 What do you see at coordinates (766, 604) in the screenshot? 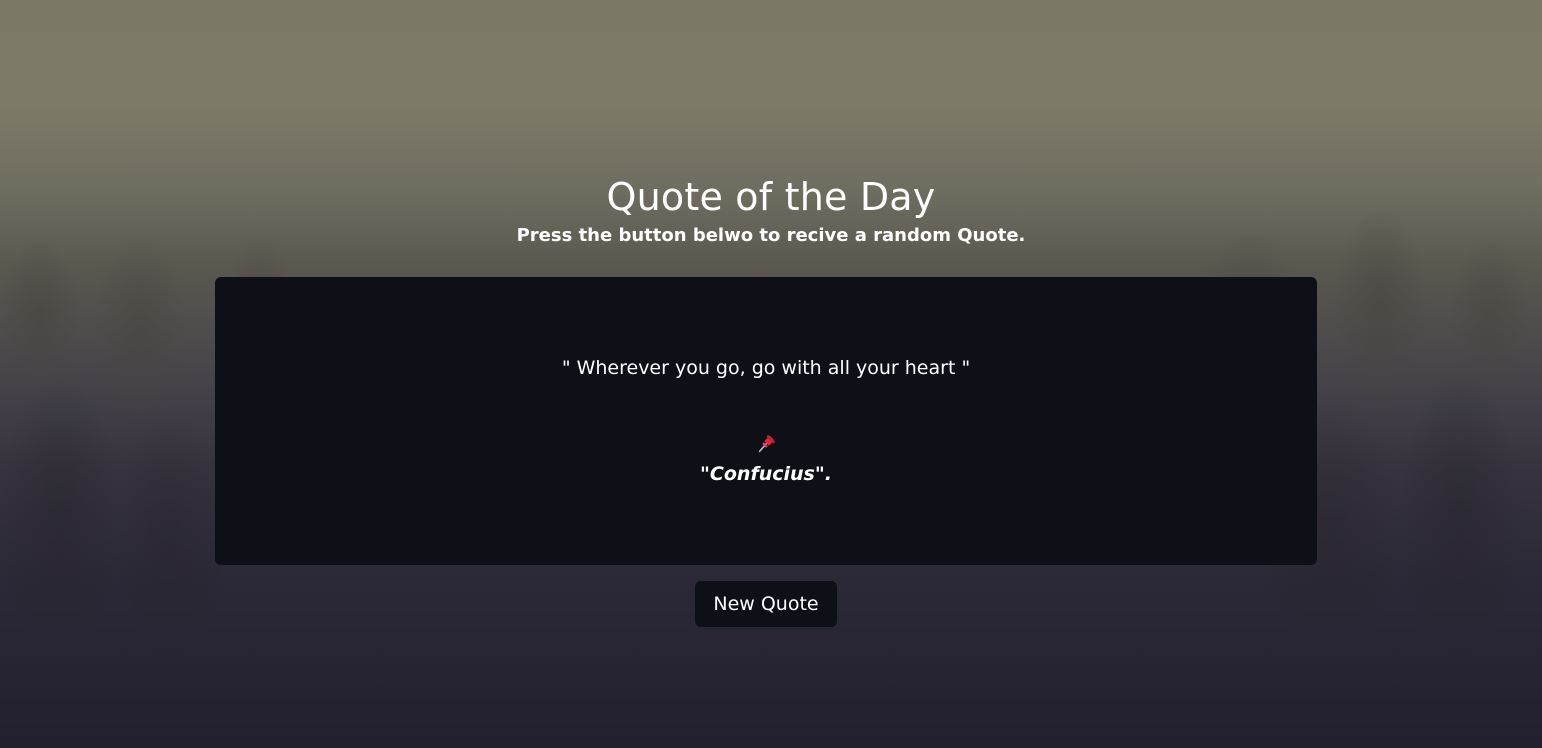
I see `new-quote-button: New Quote` at bounding box center [766, 604].